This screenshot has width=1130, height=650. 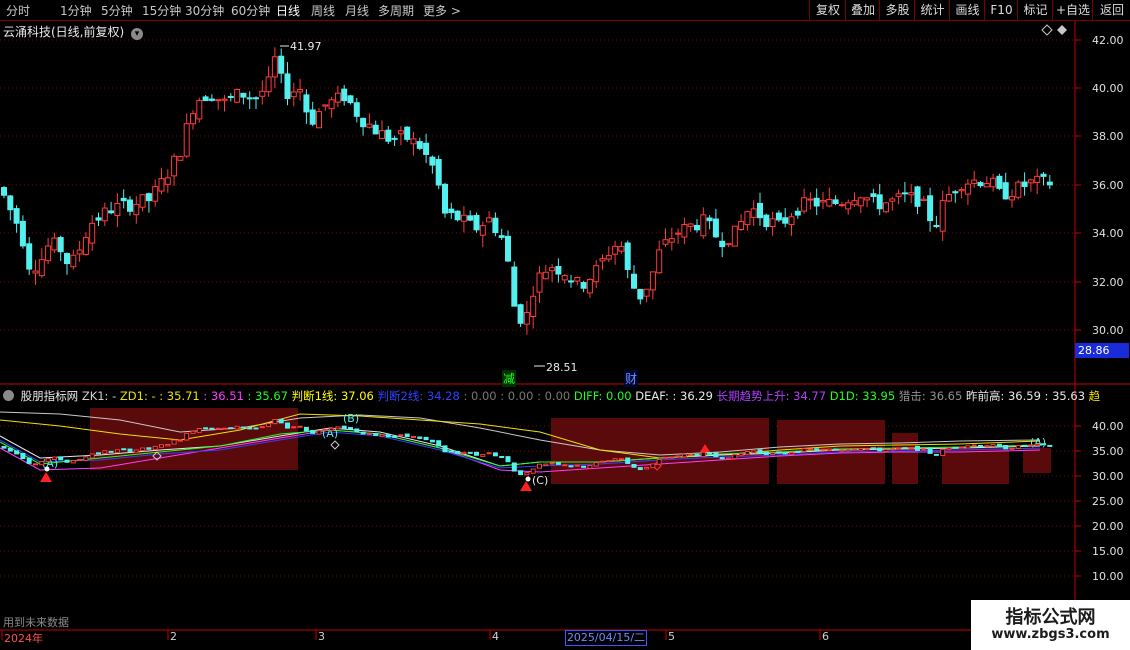 What do you see at coordinates (1072, 10) in the screenshot?
I see `add-watchlist-button: +自选` at bounding box center [1072, 10].